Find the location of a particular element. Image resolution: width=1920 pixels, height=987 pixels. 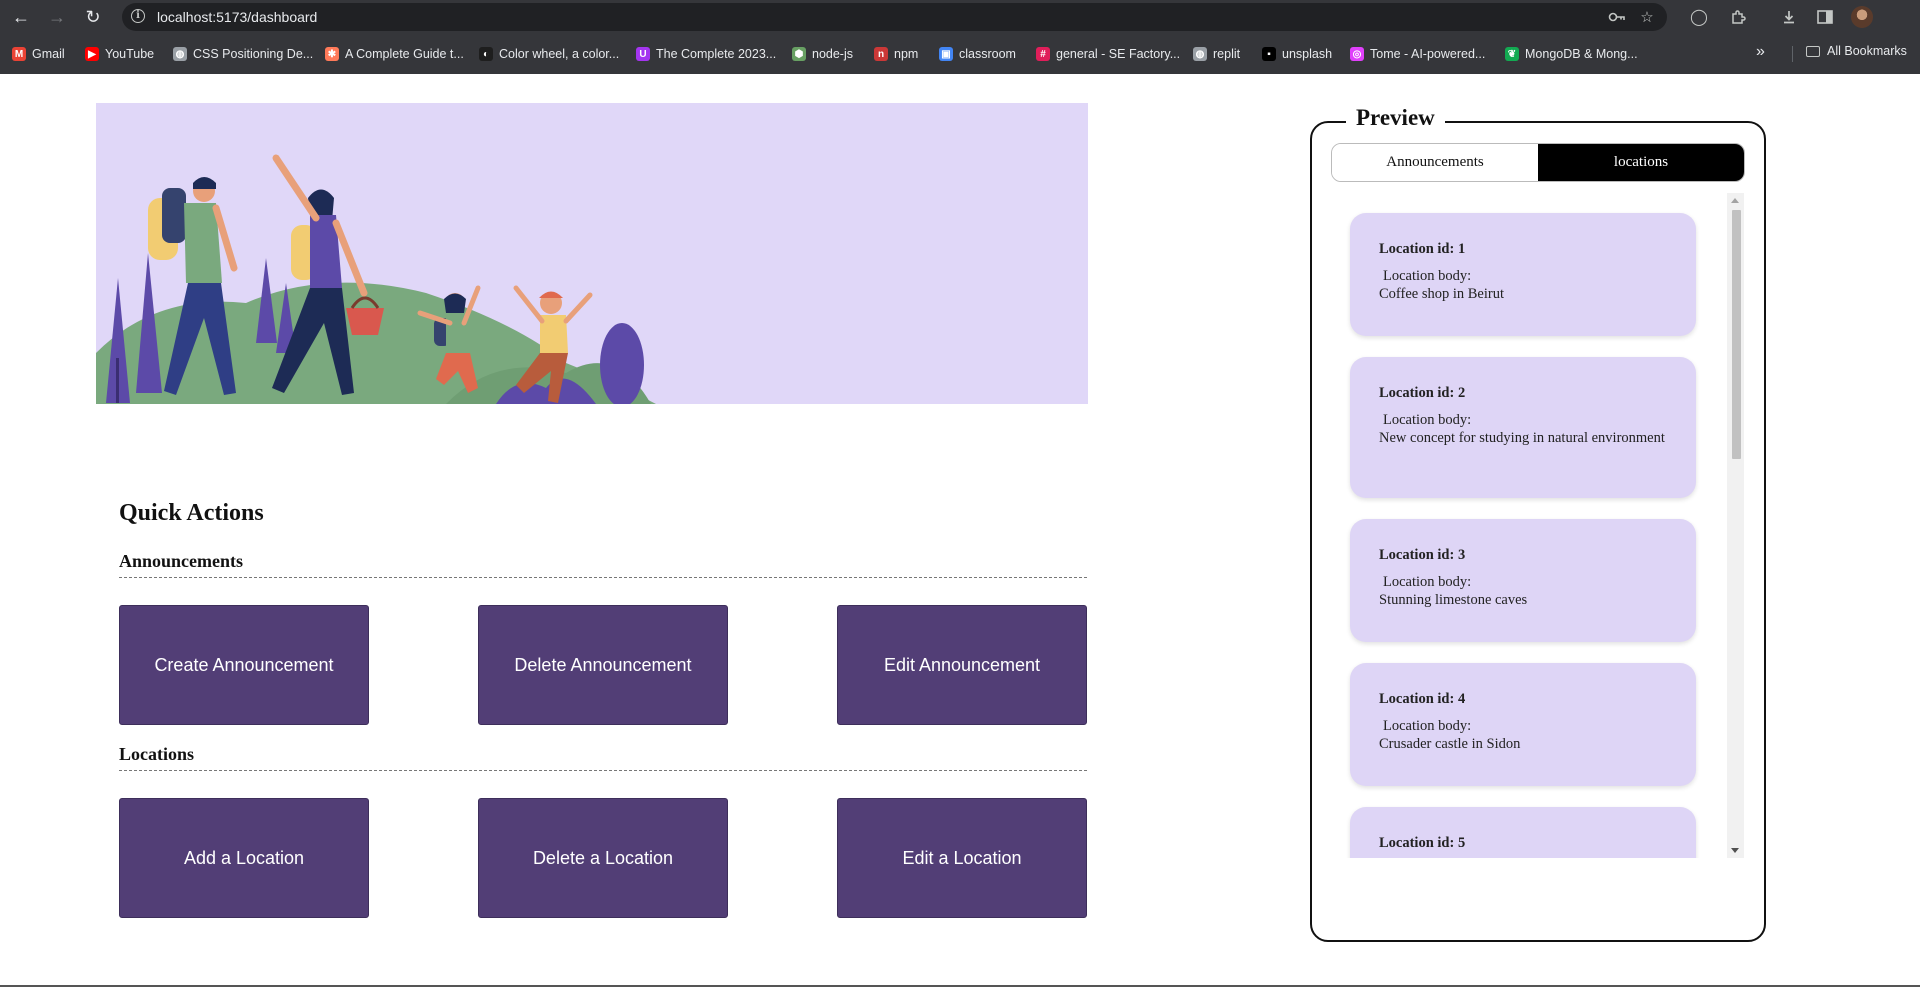

bookmark-item: M Gmail is located at coordinates (38, 54).